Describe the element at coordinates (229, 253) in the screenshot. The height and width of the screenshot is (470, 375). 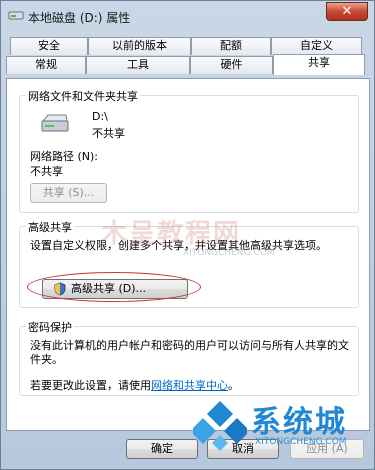
I see `watermark-url: XITONGCHENG.COM` at that location.